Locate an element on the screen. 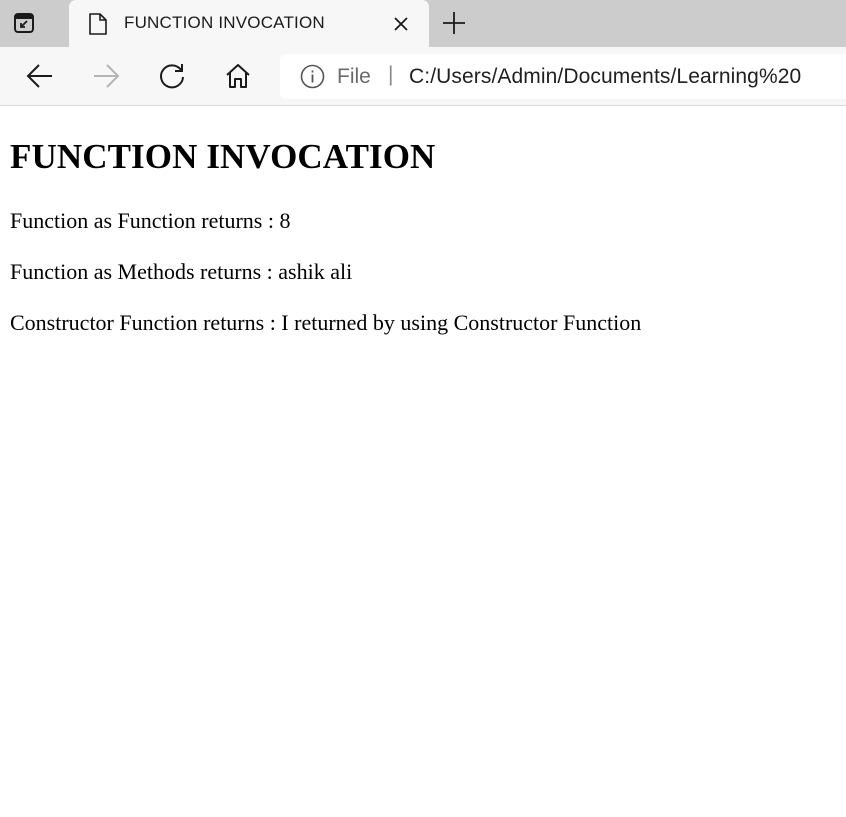 This screenshot has height=817, width=846. page-heading: FUNCTION INVOCATION is located at coordinates (223, 156).